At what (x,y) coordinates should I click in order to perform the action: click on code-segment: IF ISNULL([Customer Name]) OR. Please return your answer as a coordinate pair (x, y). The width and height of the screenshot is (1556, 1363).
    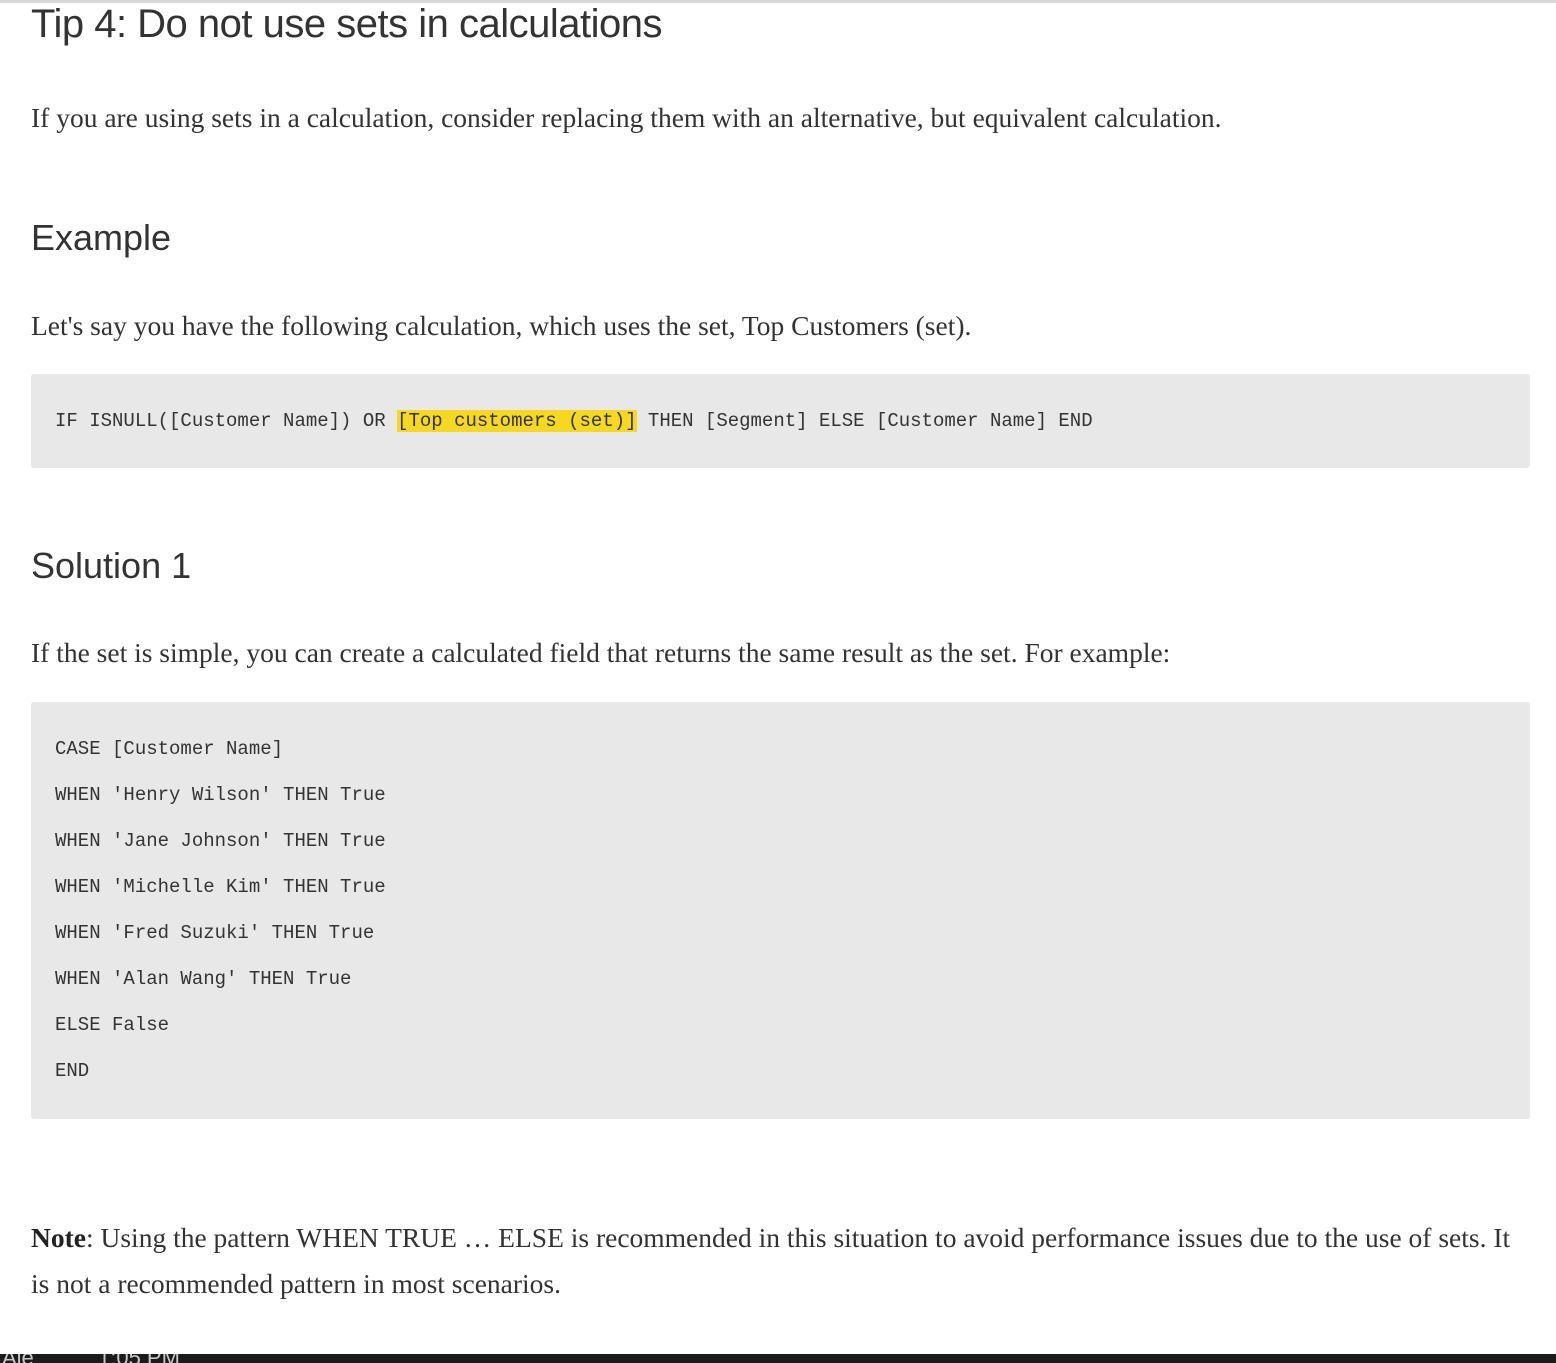
    Looking at the image, I should click on (226, 421).